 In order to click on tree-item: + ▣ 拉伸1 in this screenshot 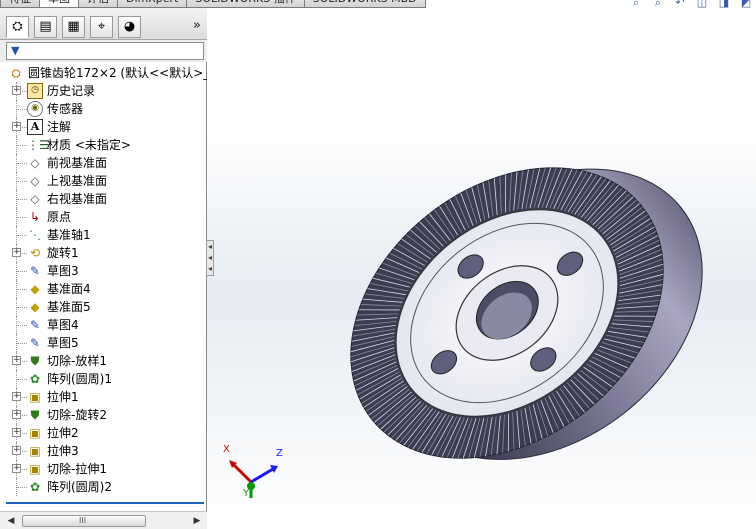, I will do `click(103, 397)`.